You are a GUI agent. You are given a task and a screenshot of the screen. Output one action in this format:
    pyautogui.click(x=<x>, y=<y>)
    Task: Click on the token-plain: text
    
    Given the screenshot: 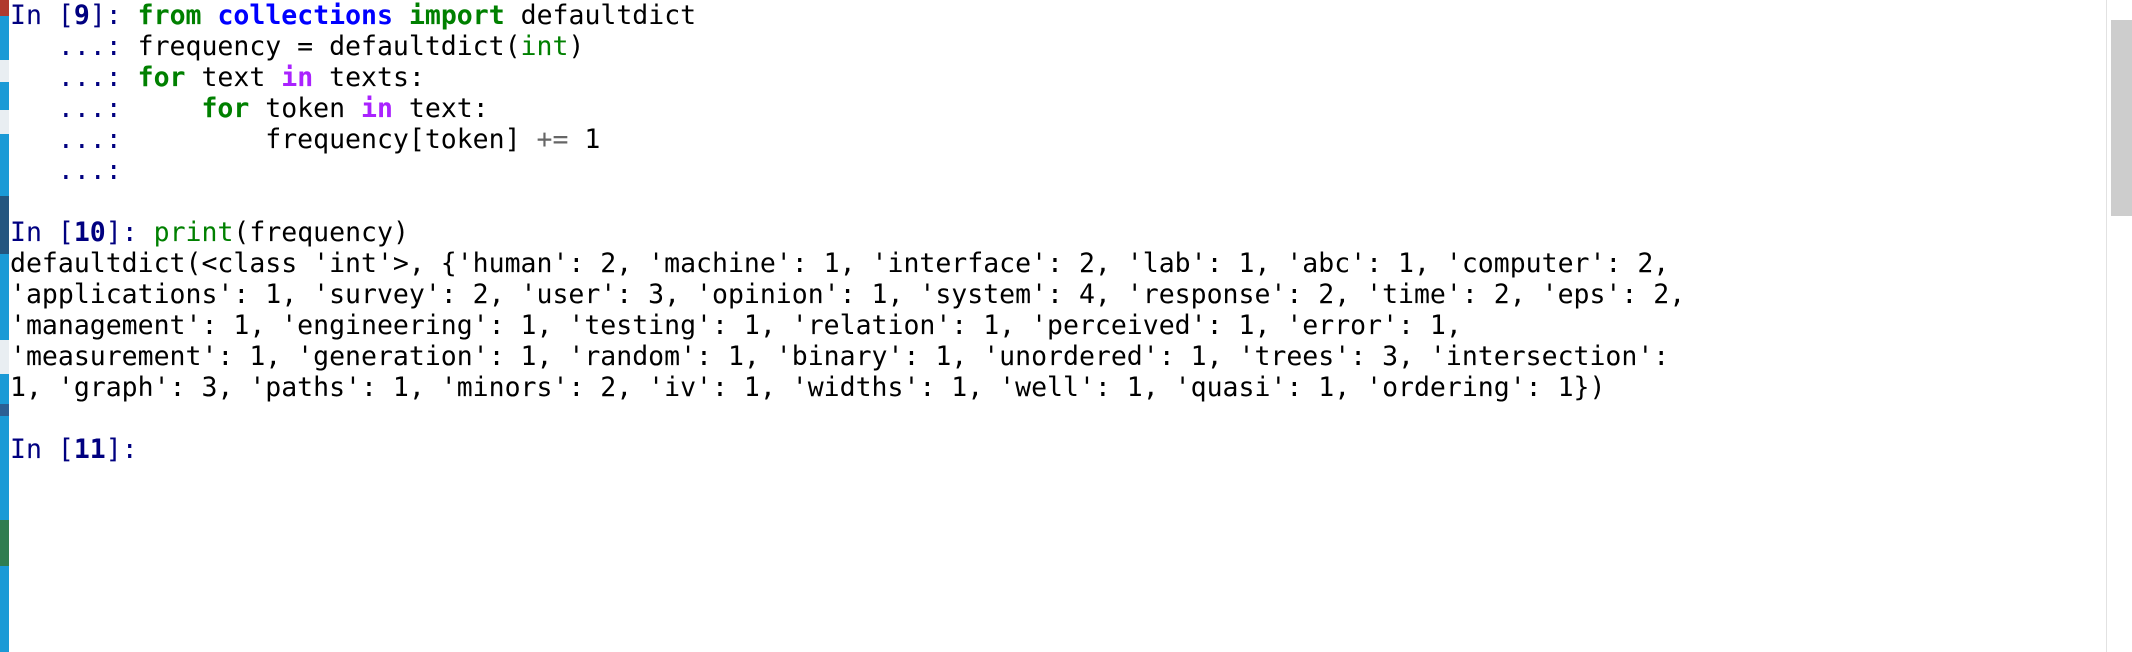 What is the action you would take?
    pyautogui.click(x=233, y=77)
    